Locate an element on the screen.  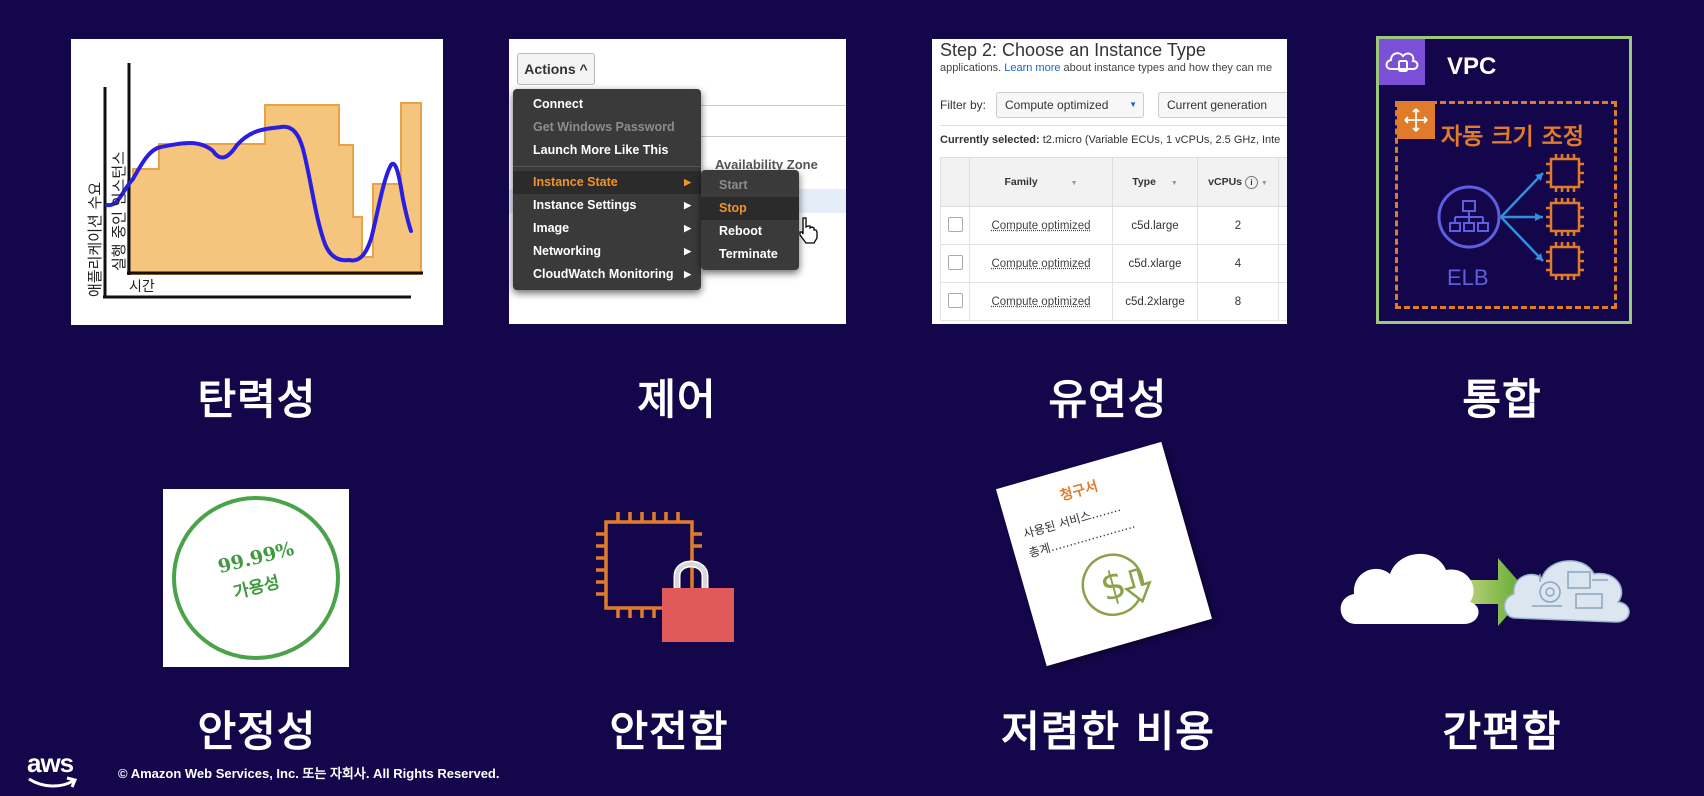
menu-item-instance-settings-label: Instance Settings is located at coordinates (585, 205).